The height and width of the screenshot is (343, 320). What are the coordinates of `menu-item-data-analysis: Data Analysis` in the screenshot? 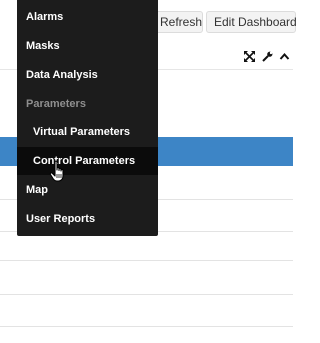 It's located at (87, 75).